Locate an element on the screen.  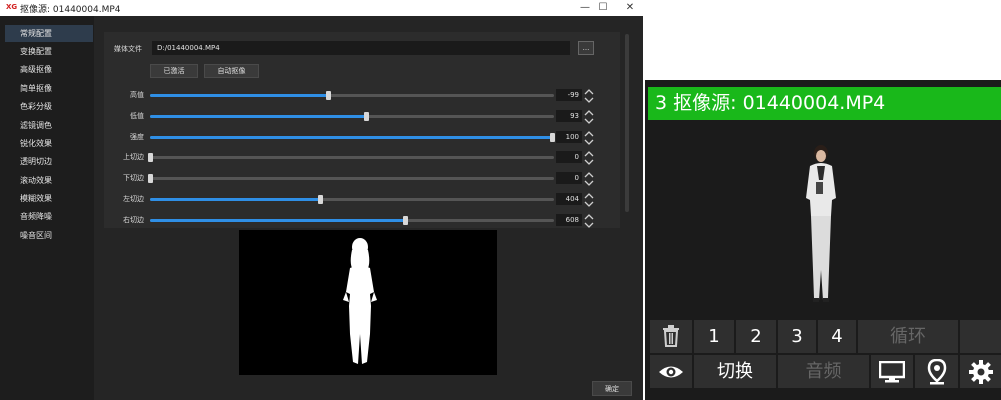
scrollbar is located at coordinates (627, 123).